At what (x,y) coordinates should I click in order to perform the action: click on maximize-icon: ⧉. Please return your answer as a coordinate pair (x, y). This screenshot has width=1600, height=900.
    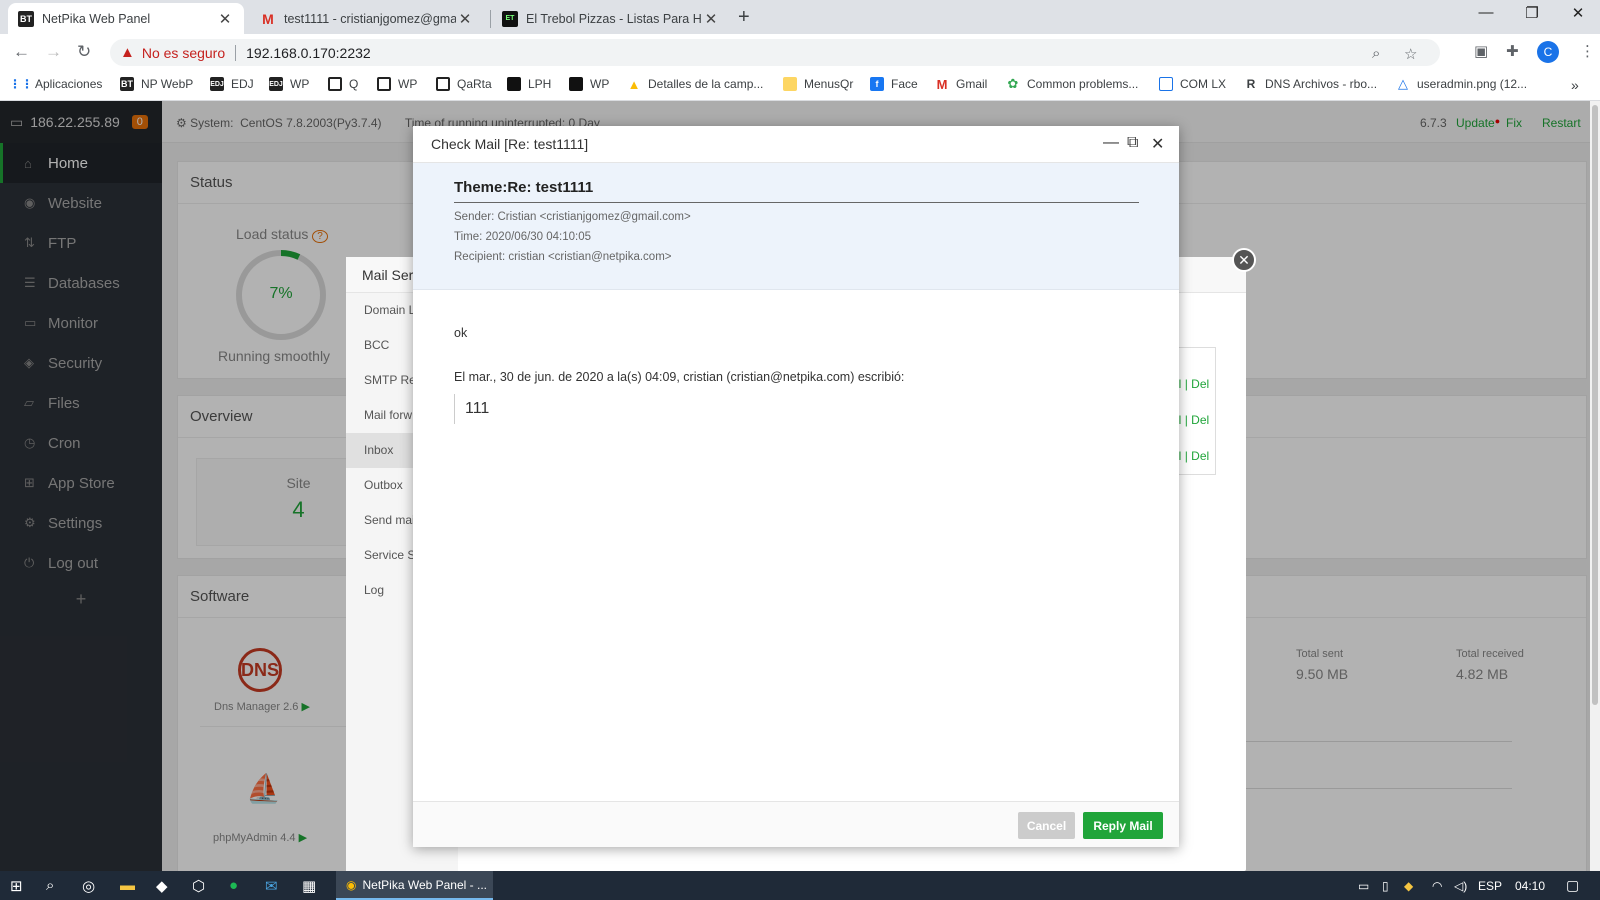
    Looking at the image, I should click on (1132, 143).